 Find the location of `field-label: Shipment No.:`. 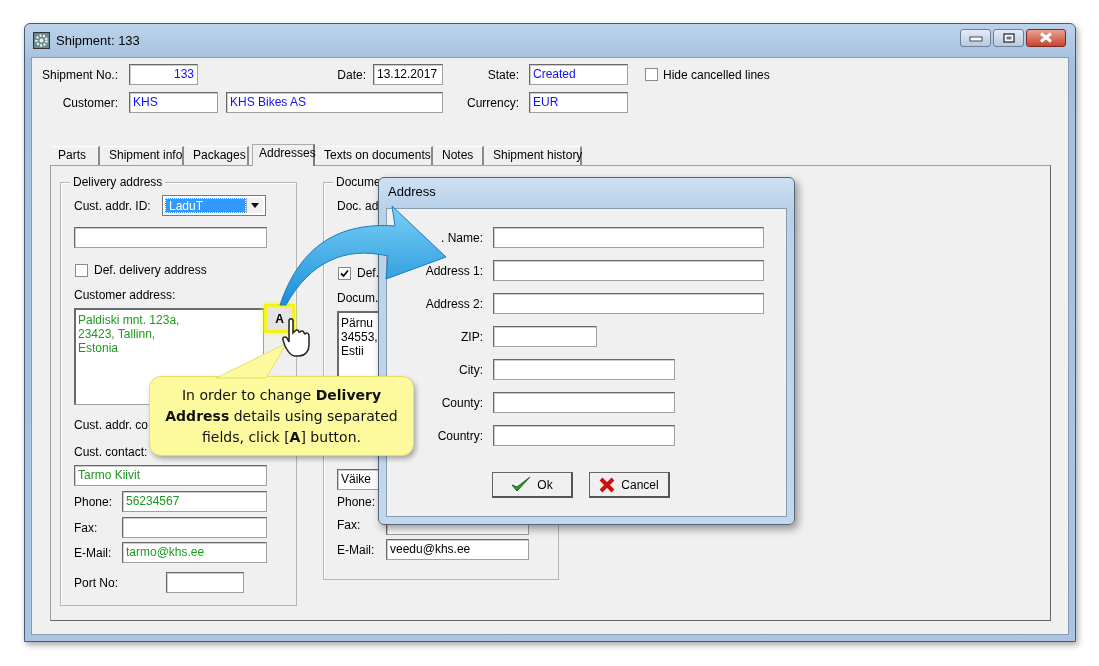

field-label: Shipment No.: is located at coordinates (79, 74).